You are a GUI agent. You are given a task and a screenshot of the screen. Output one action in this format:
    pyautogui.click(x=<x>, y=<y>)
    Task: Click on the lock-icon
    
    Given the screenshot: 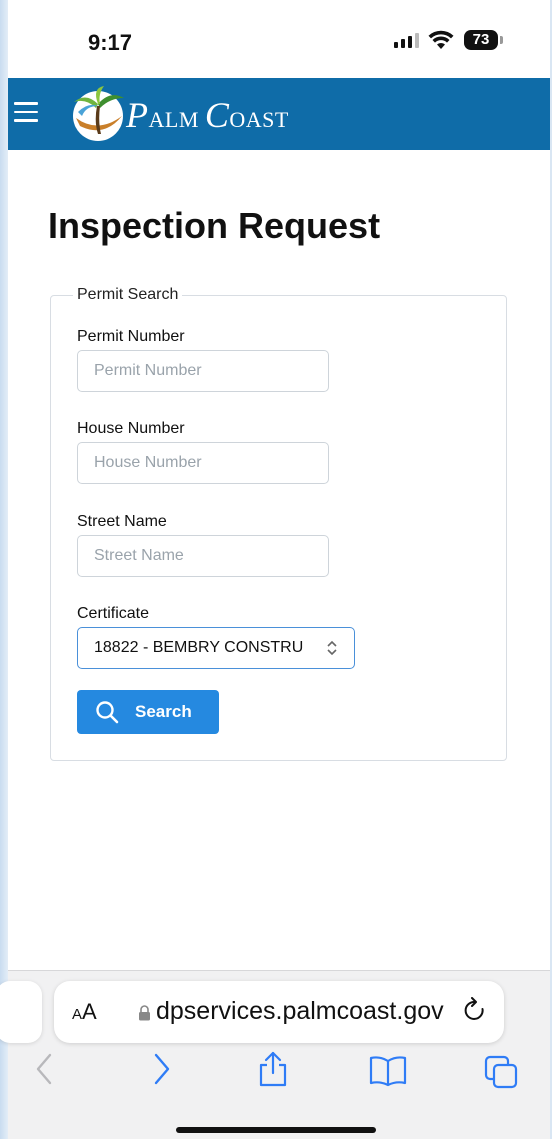 What is the action you would take?
    pyautogui.click(x=144, y=1013)
    